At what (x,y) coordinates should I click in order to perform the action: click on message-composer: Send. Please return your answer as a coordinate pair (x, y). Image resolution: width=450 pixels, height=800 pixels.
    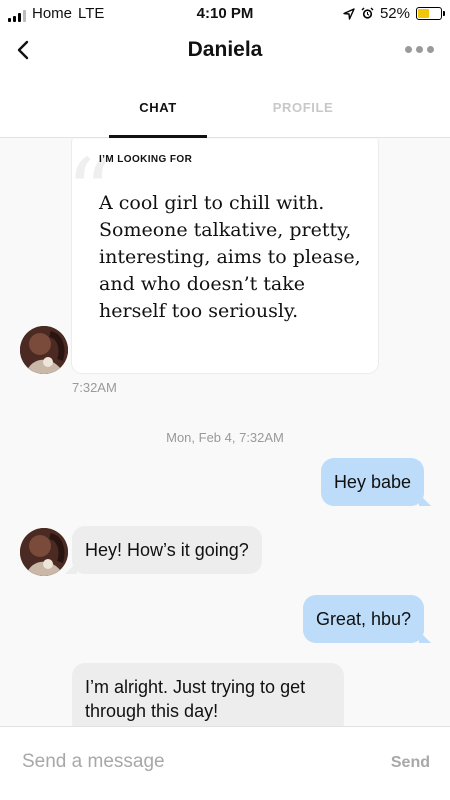
    Looking at the image, I should click on (225, 763).